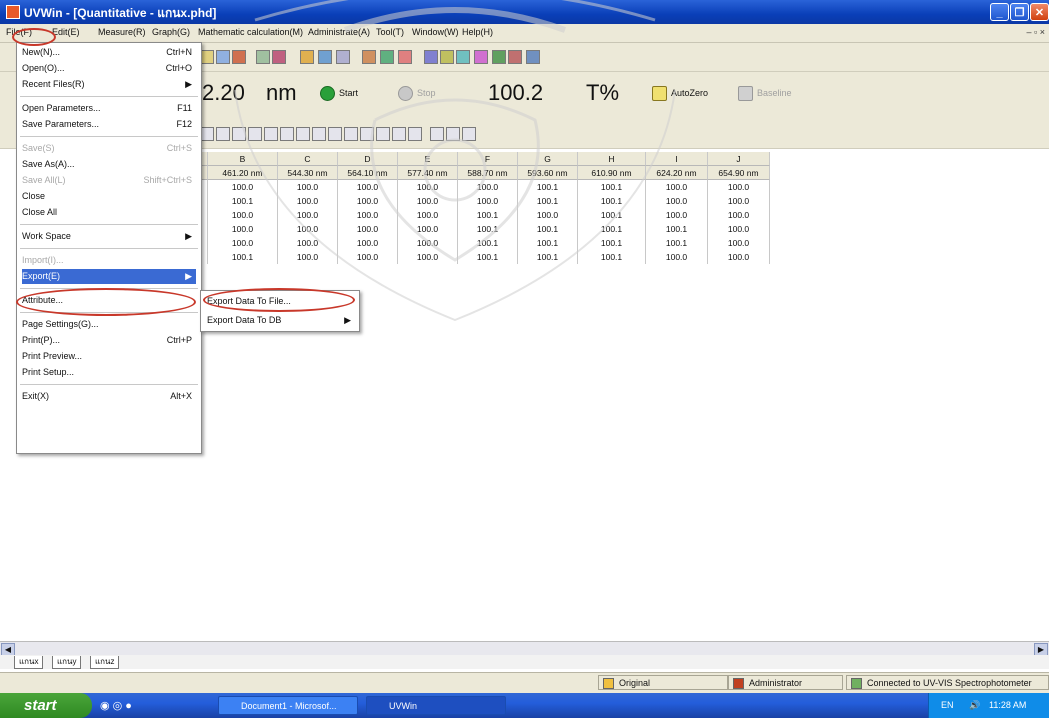 The width and height of the screenshot is (1049, 718). Describe the element at coordinates (109, 68) in the screenshot. I see `file-menu-item-open: Open(O)... Ctrl+O` at that location.